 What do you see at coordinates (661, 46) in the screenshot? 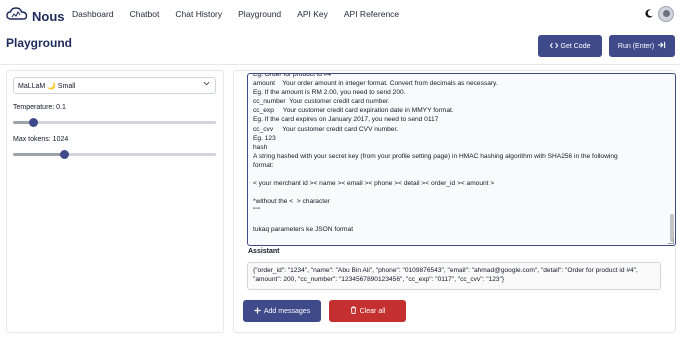
I see `enter-icon` at bounding box center [661, 46].